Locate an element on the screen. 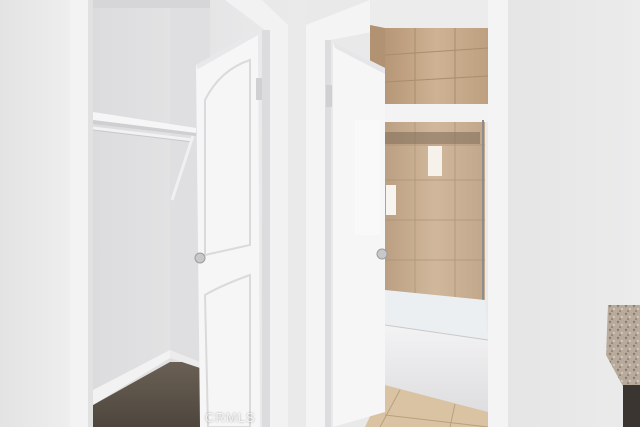 Image resolution: width=640 pixels, height=427 pixels. accent-tile-strip is located at coordinates (432, 138).